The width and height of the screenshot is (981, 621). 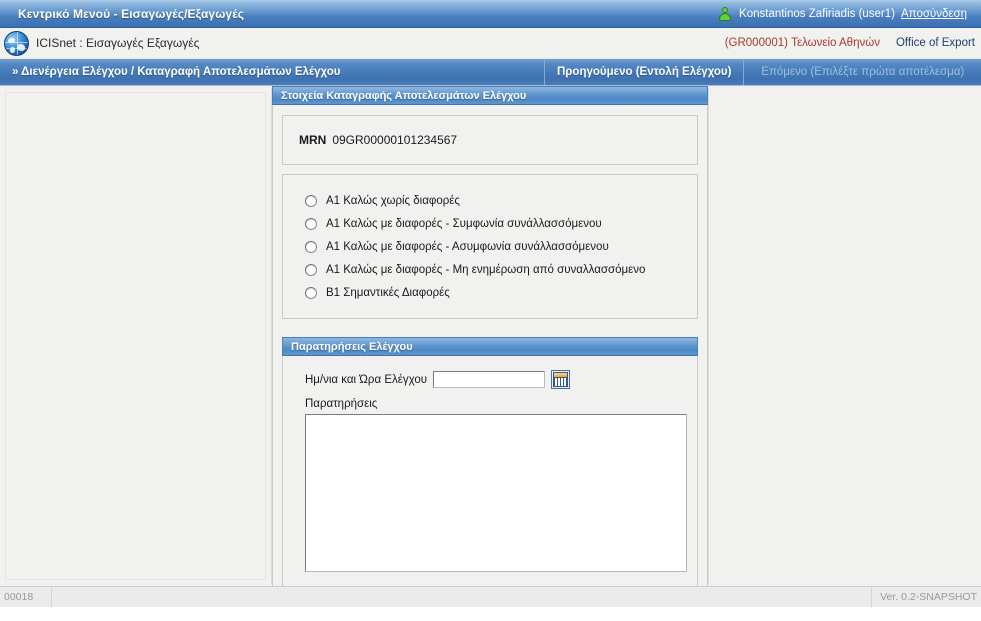 I want to click on mrn-label: MRN, so click(x=313, y=140).